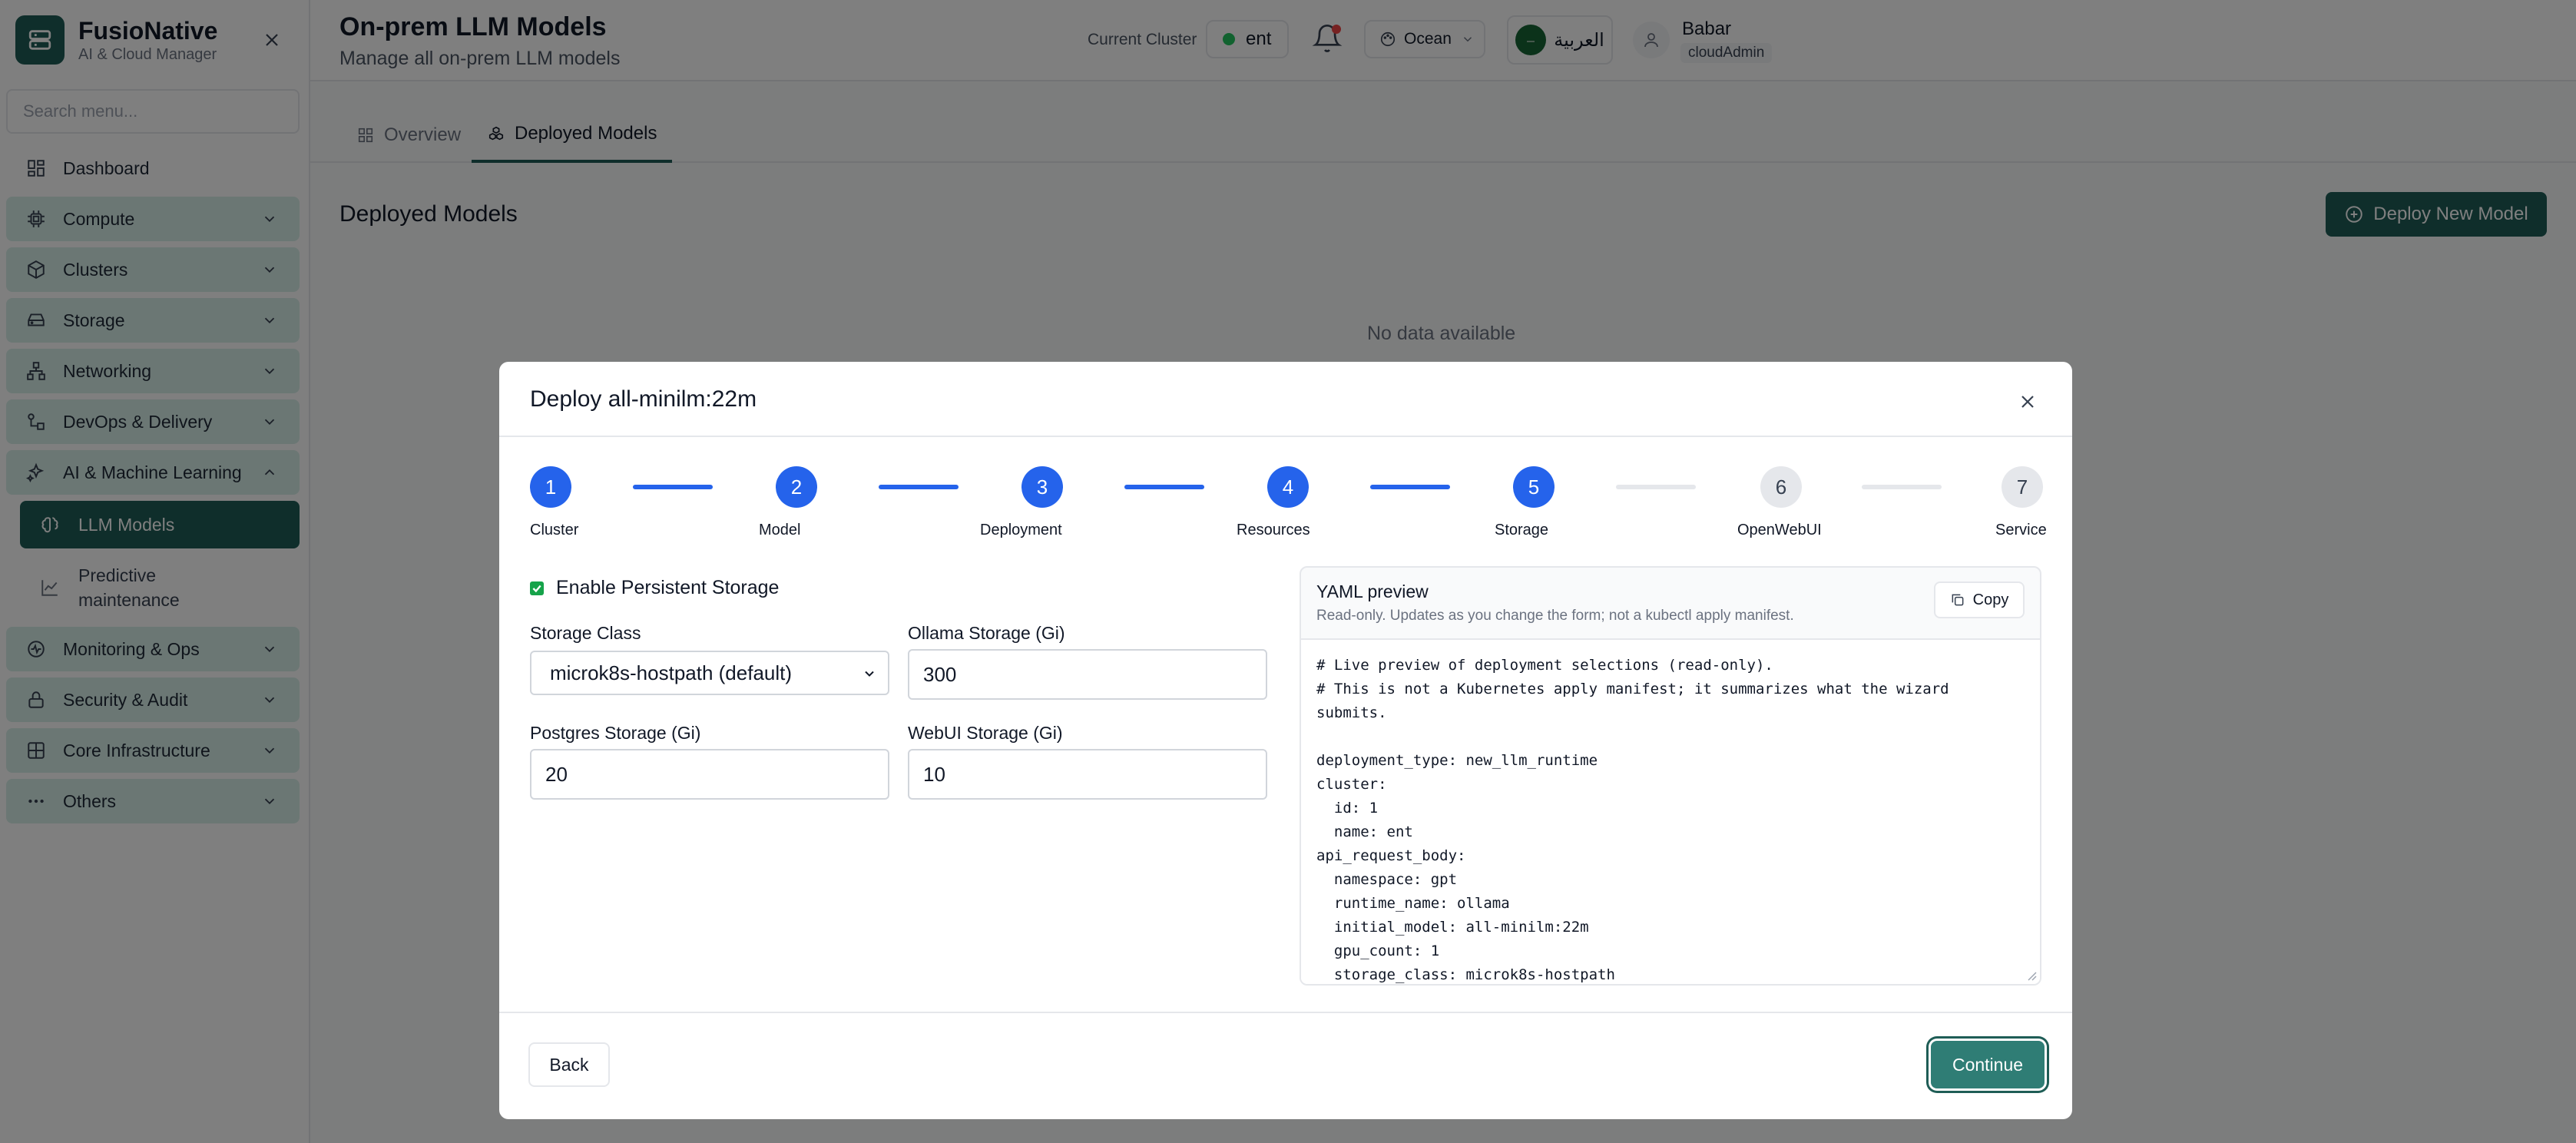 The height and width of the screenshot is (1143, 2576). Describe the element at coordinates (615, 733) in the screenshot. I see `postgres-storage-label: Postgres Storage (Gi)` at that location.